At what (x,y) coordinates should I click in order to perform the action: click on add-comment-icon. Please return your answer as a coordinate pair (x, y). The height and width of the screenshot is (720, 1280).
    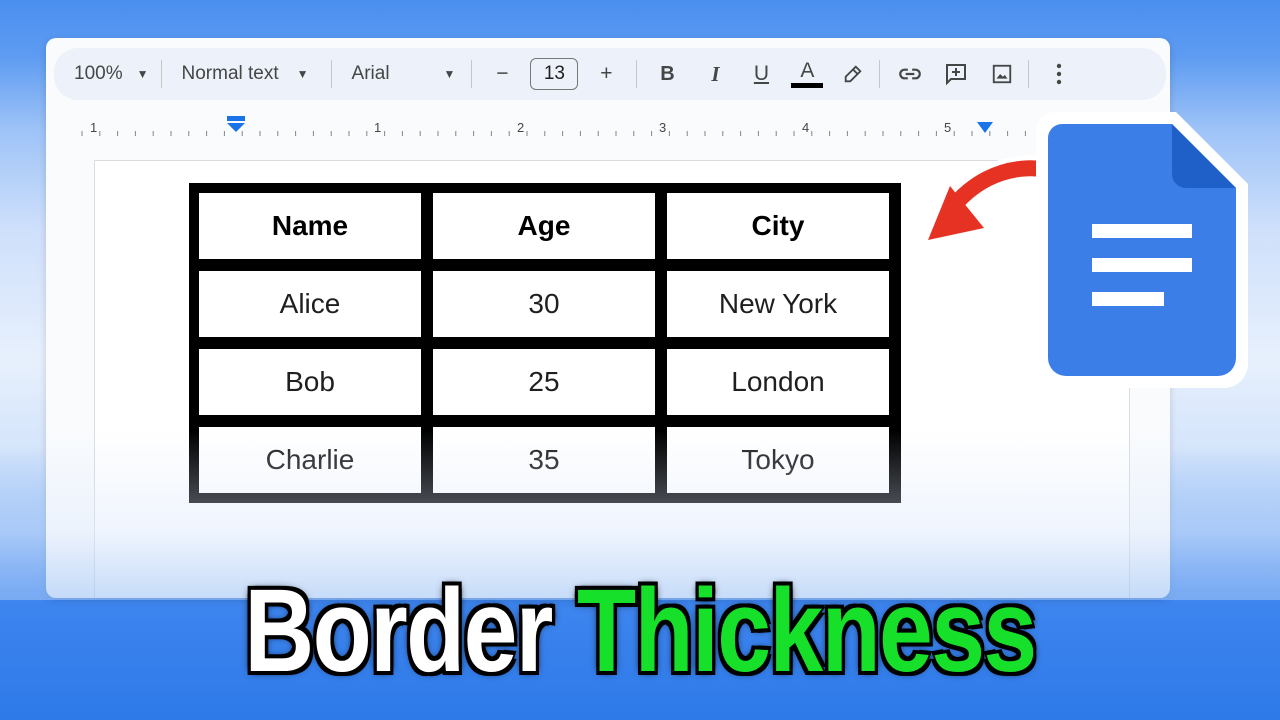
    Looking at the image, I should click on (956, 74).